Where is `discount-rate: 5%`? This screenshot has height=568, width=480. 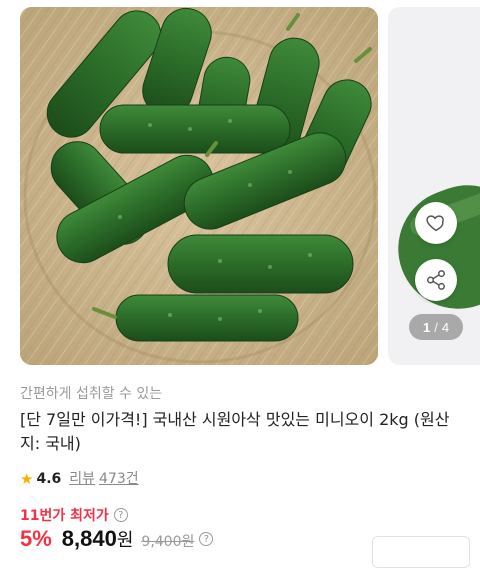
discount-rate: 5% is located at coordinates (36, 538).